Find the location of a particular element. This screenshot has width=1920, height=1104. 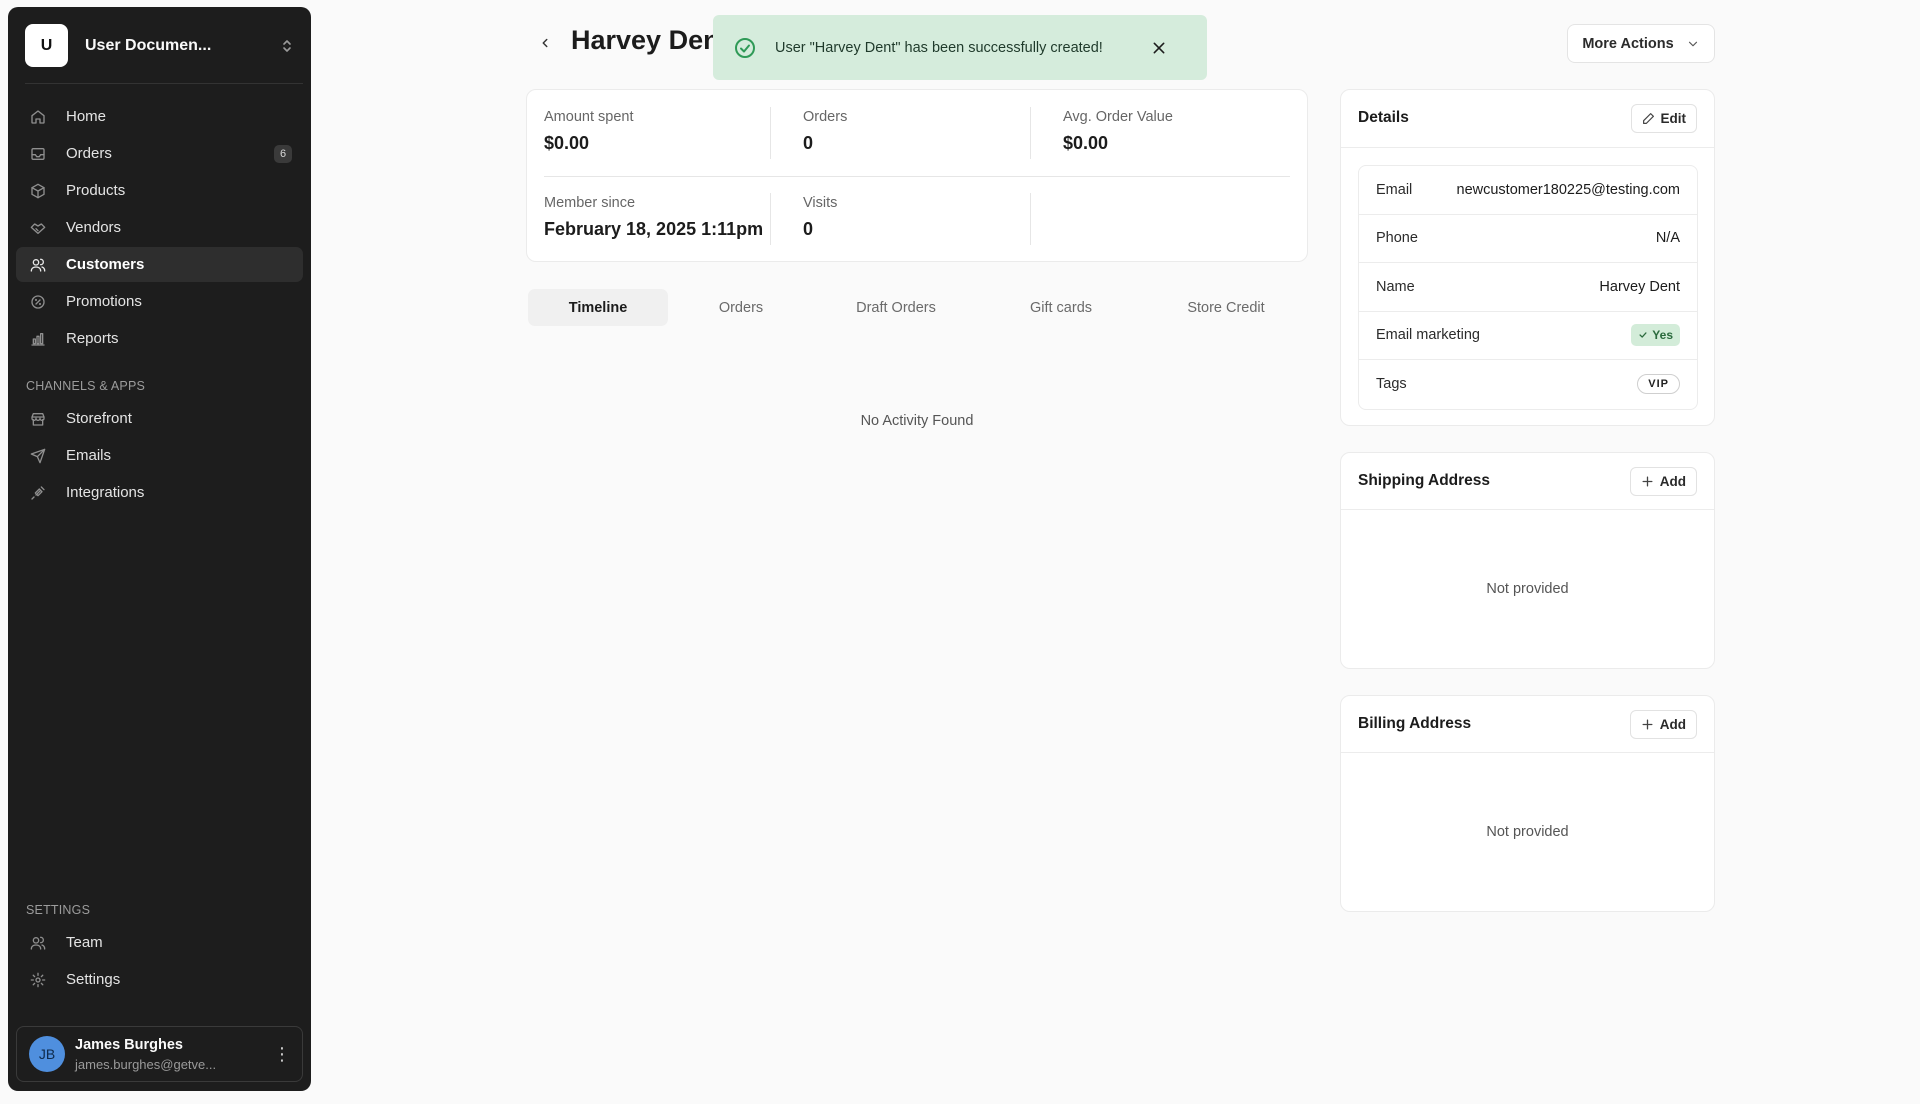

channels-nav: Storefront Emails Integrations is located at coordinates (159, 456).